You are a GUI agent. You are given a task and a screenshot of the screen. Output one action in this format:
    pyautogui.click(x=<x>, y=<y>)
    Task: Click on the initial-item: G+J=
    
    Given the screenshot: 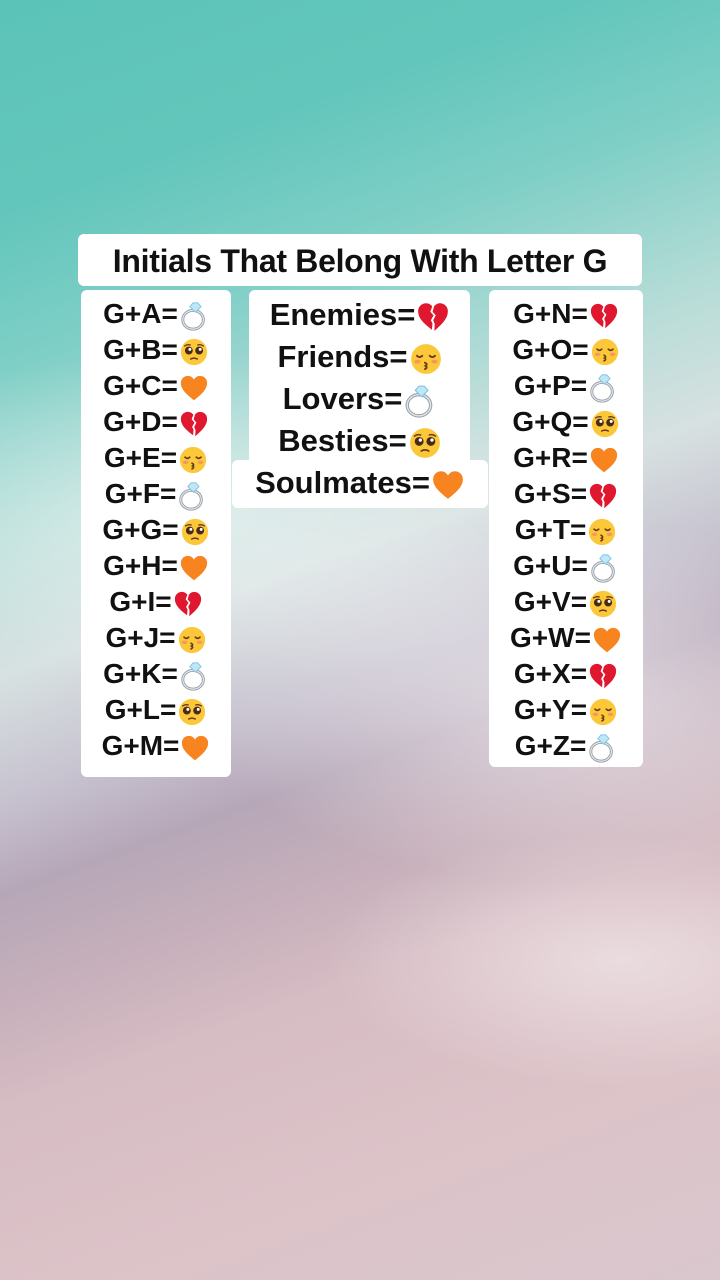 What is the action you would take?
    pyautogui.click(x=156, y=638)
    